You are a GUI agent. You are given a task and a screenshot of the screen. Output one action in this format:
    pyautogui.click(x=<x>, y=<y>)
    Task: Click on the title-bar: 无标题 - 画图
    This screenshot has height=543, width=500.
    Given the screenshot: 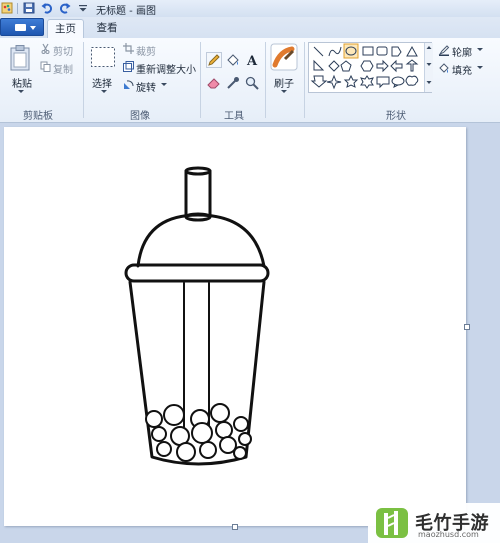 What is the action you would take?
    pyautogui.click(x=250, y=9)
    